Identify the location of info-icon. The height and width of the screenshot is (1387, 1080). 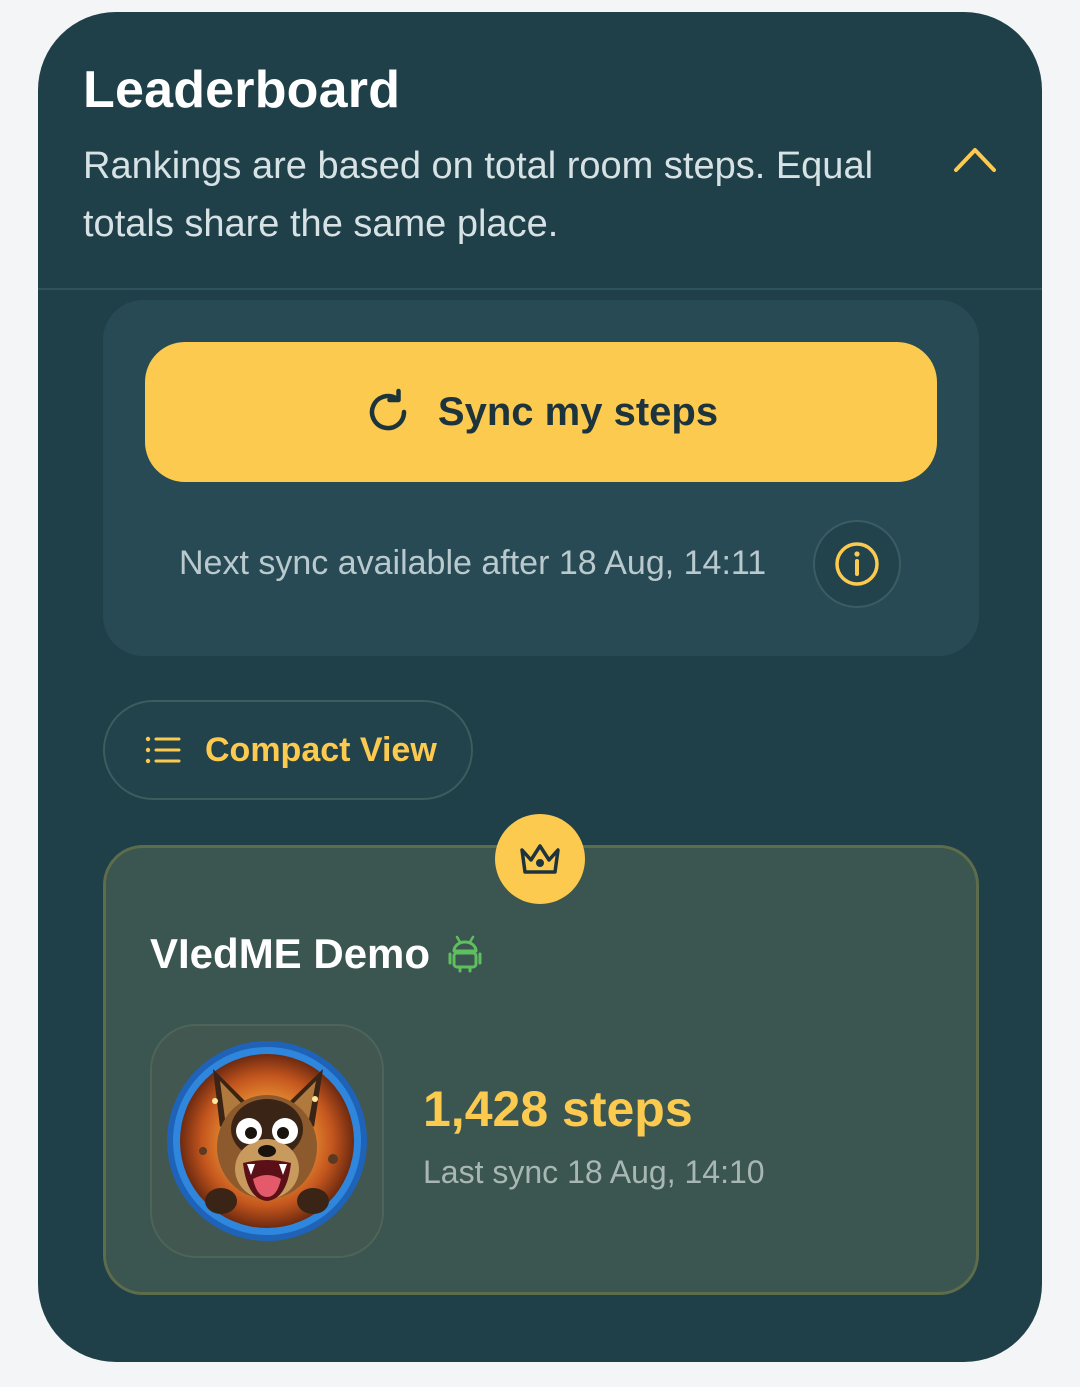
(857, 564).